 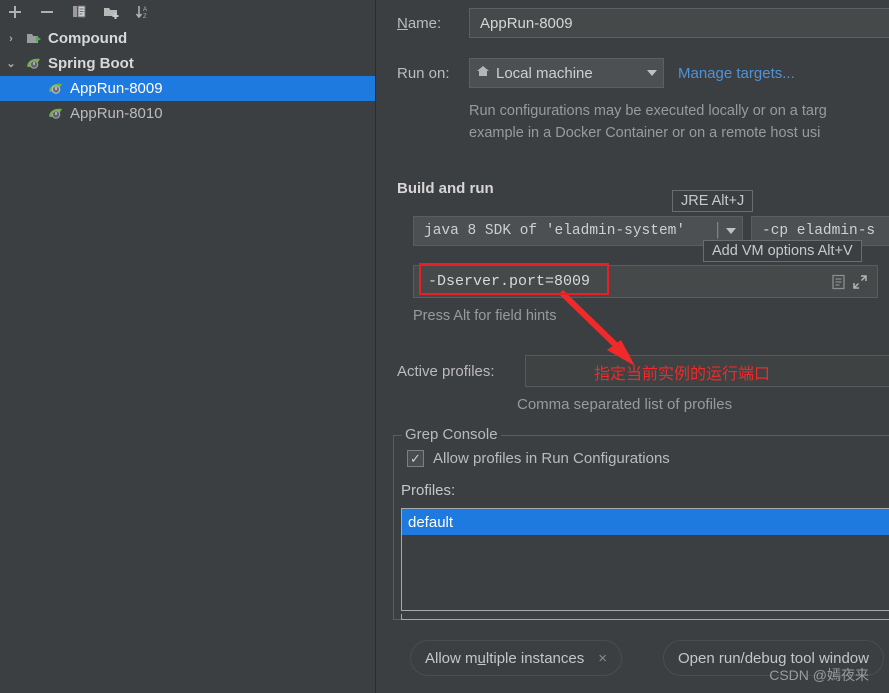 I want to click on allow-profiles-label: Allow profiles in Run Configurations, so click(x=551, y=458).